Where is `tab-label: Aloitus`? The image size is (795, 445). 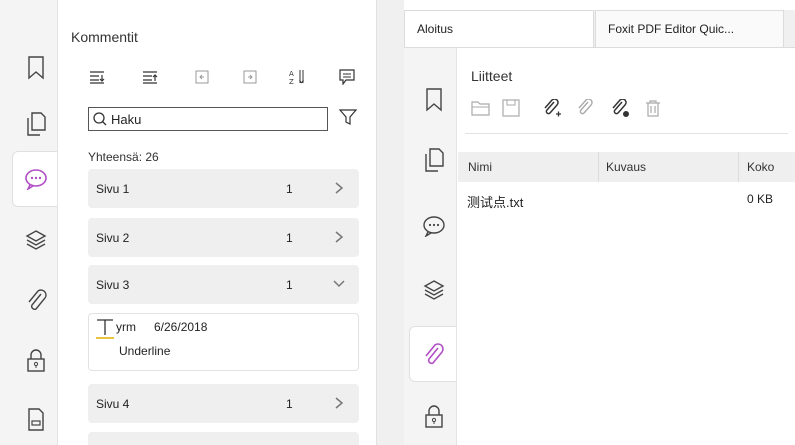
tab-label: Aloitus is located at coordinates (435, 29).